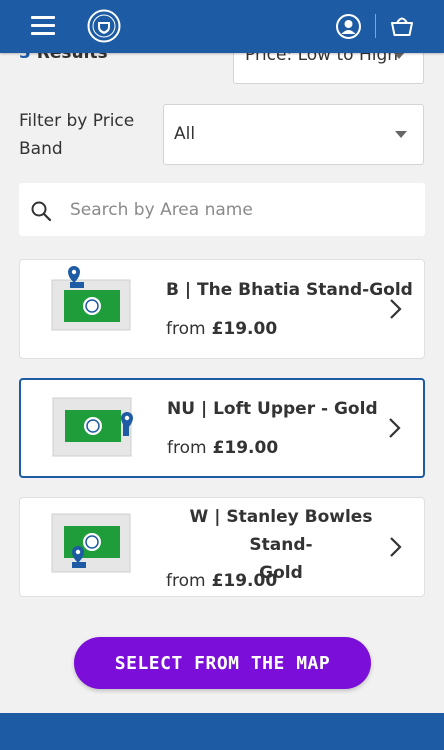  What do you see at coordinates (240, 210) in the screenshot?
I see `area-search-input` at bounding box center [240, 210].